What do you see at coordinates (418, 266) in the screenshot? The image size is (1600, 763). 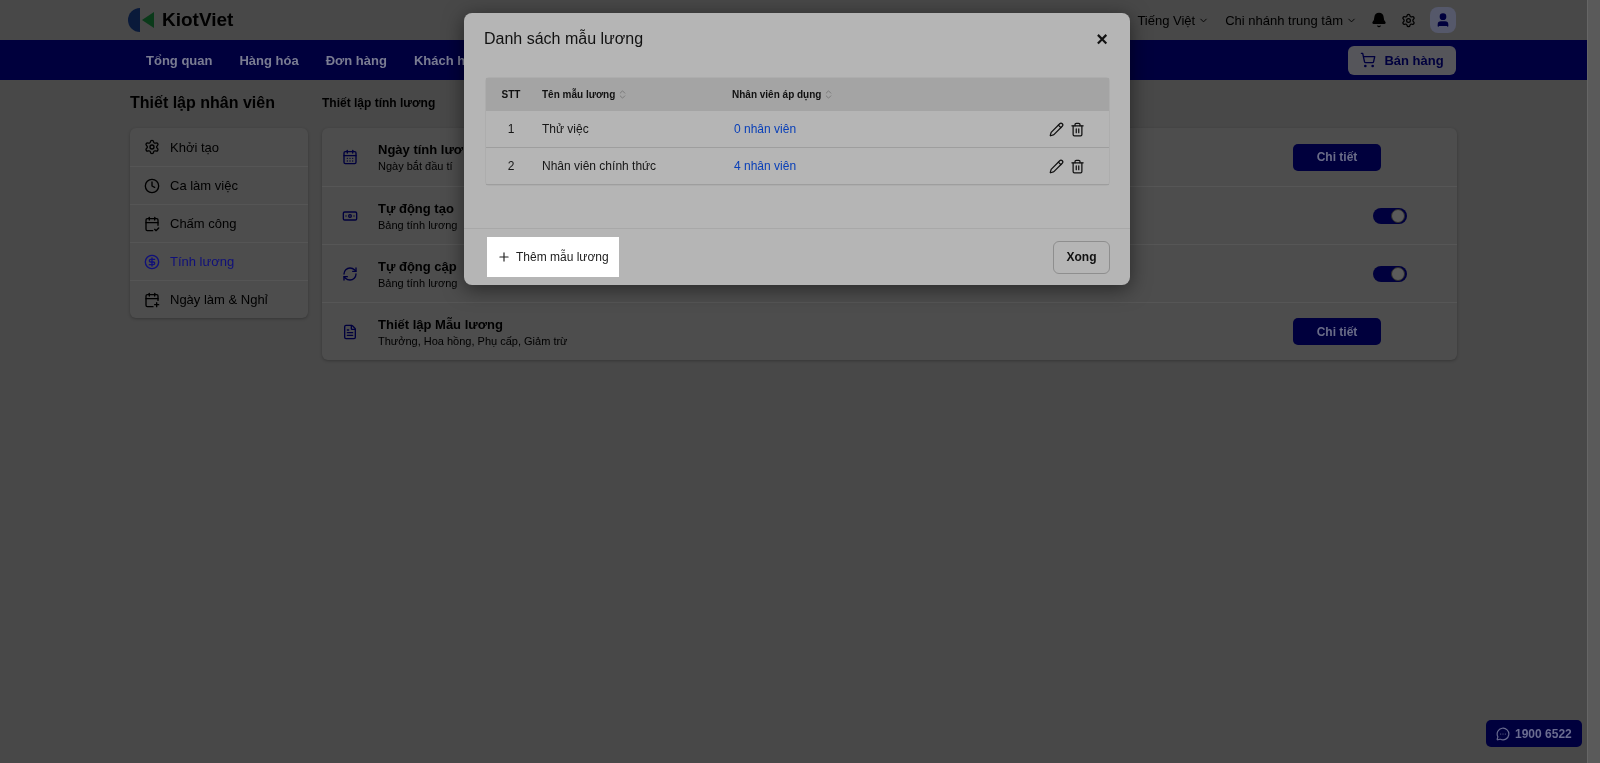 I see `setting-title: Tự động cập` at bounding box center [418, 266].